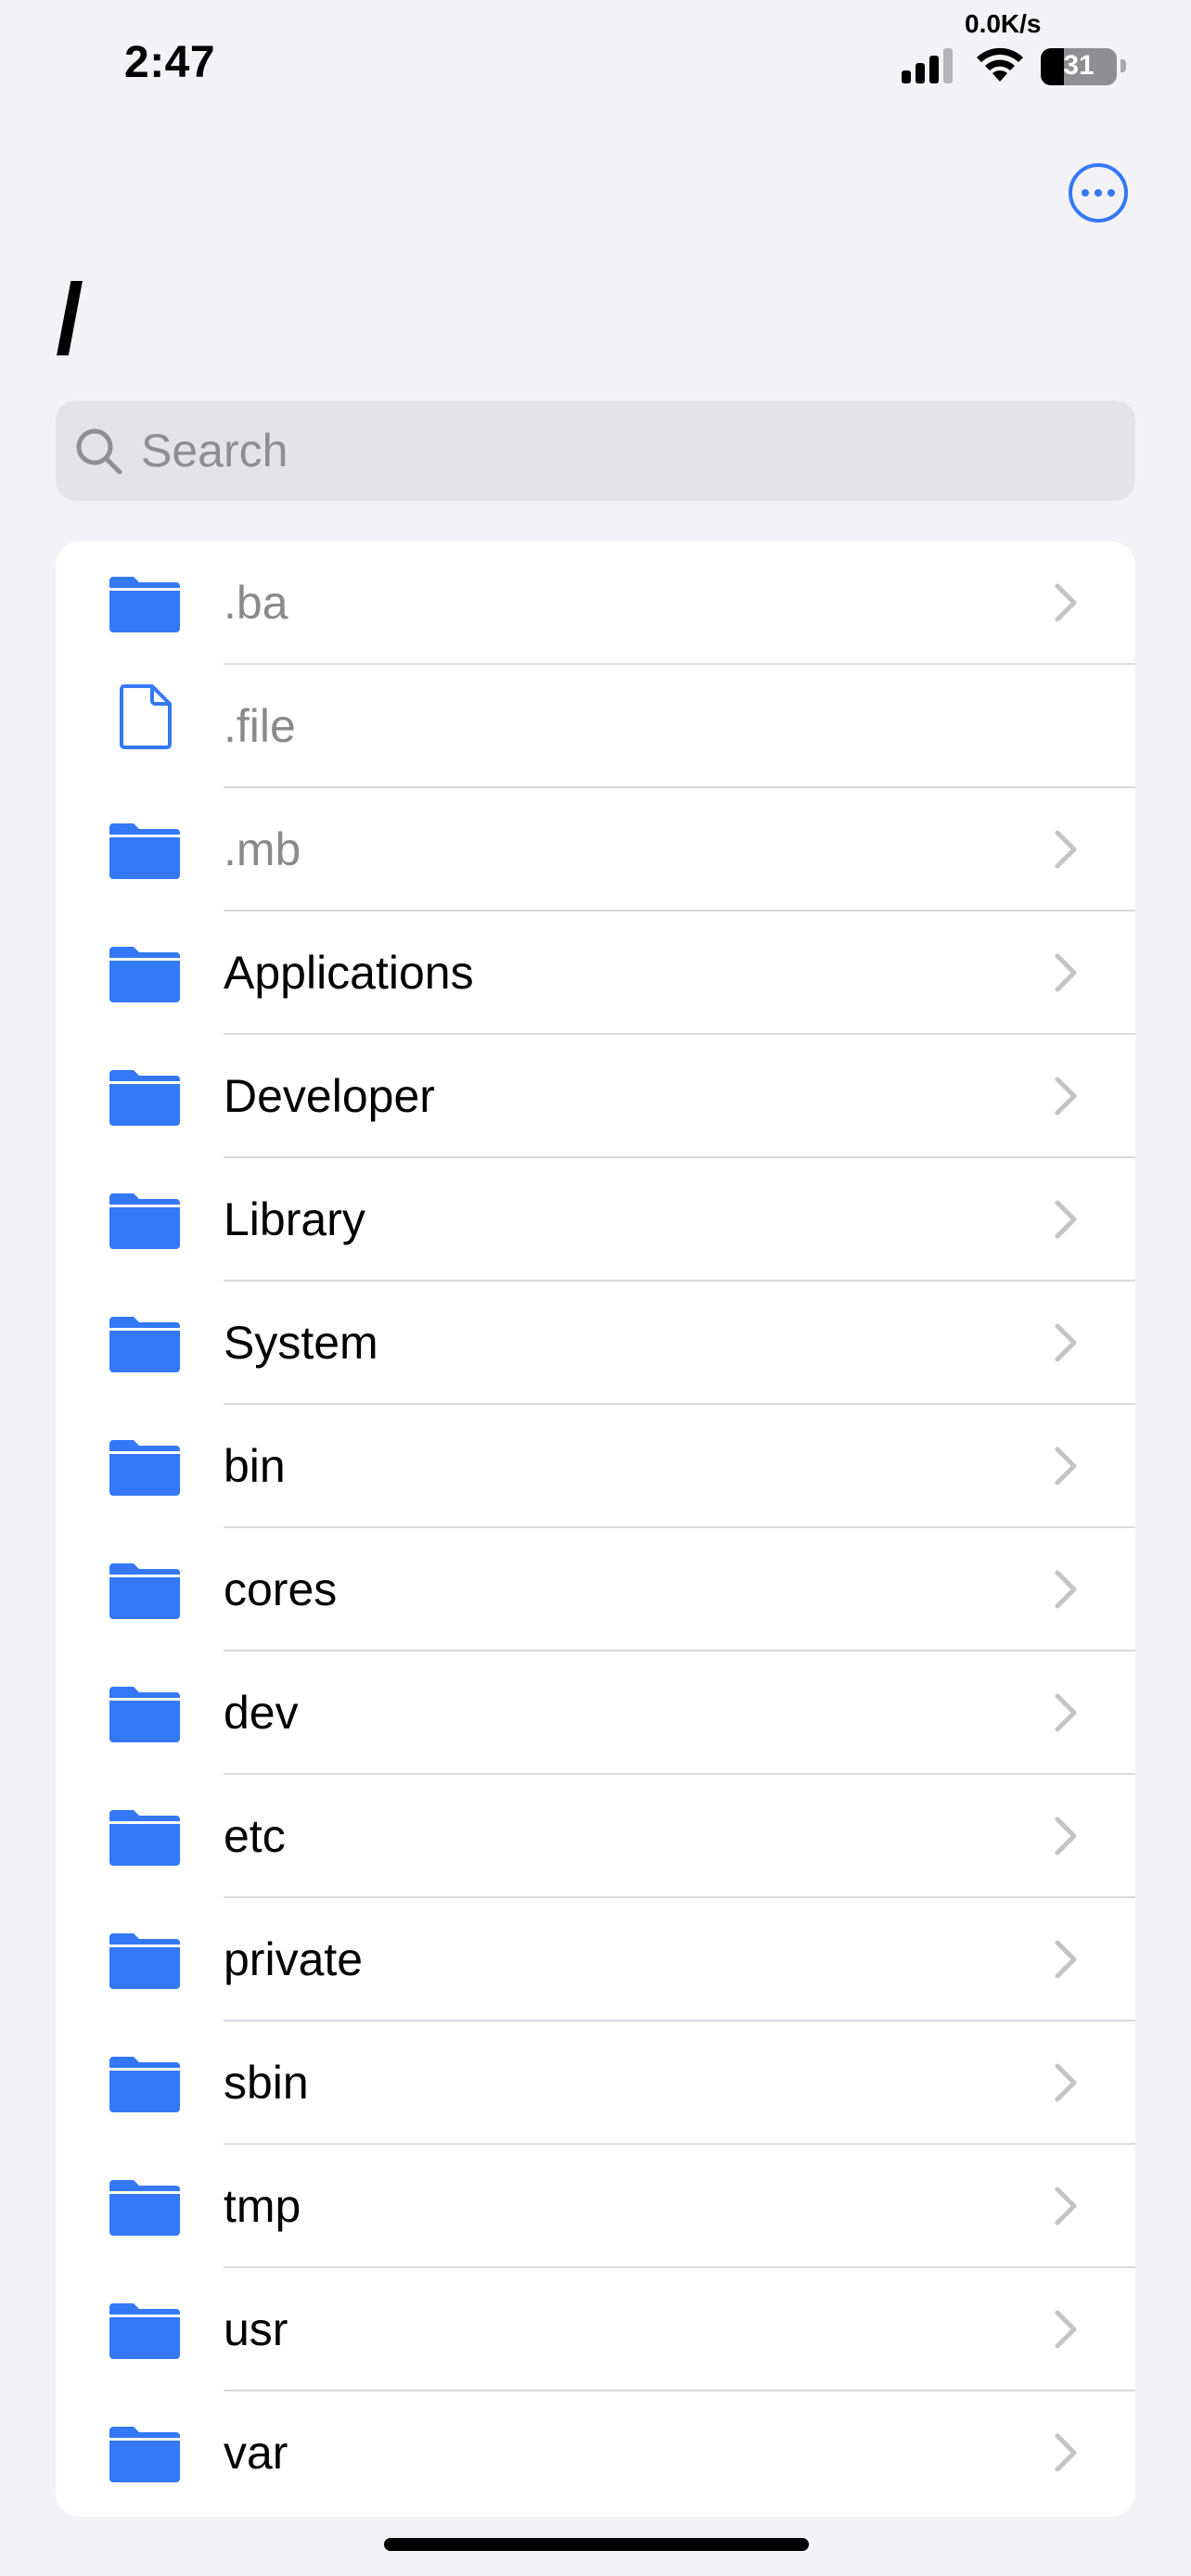  Describe the element at coordinates (595, 850) in the screenshot. I see `folder-row: .mb` at that location.